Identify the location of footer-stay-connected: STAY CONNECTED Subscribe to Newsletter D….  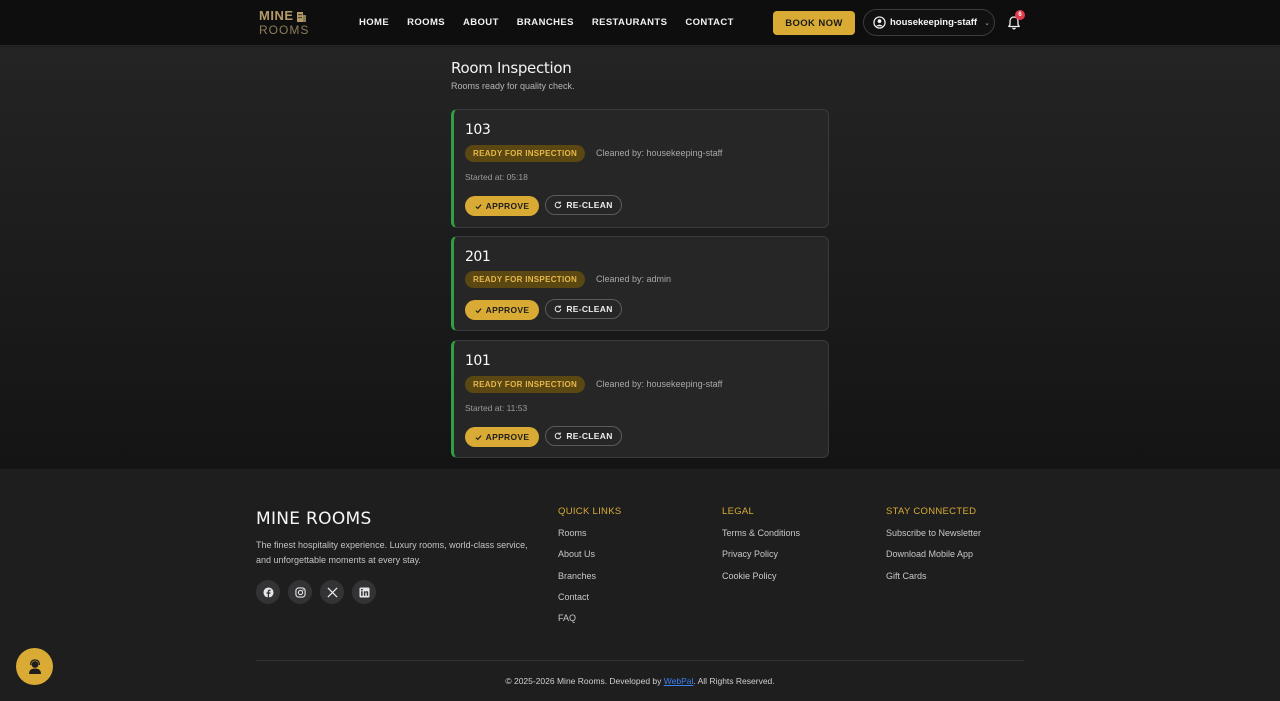
(933, 549).